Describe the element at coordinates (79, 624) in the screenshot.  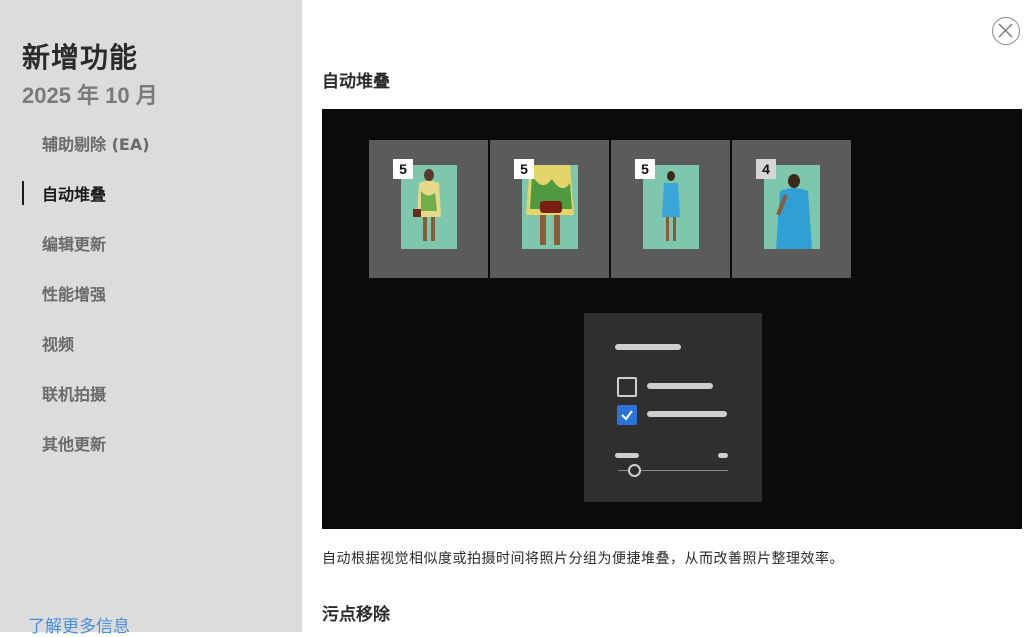
I see `learn-more-link: 了解更多信息` at that location.